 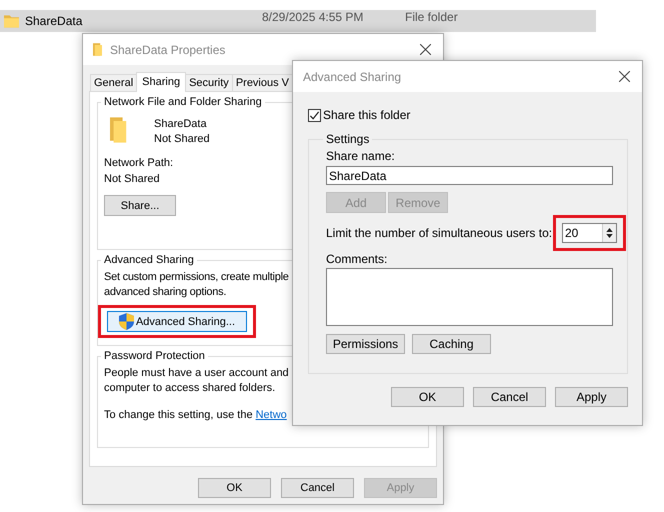 I want to click on up-arrow-icon, so click(x=609, y=230).